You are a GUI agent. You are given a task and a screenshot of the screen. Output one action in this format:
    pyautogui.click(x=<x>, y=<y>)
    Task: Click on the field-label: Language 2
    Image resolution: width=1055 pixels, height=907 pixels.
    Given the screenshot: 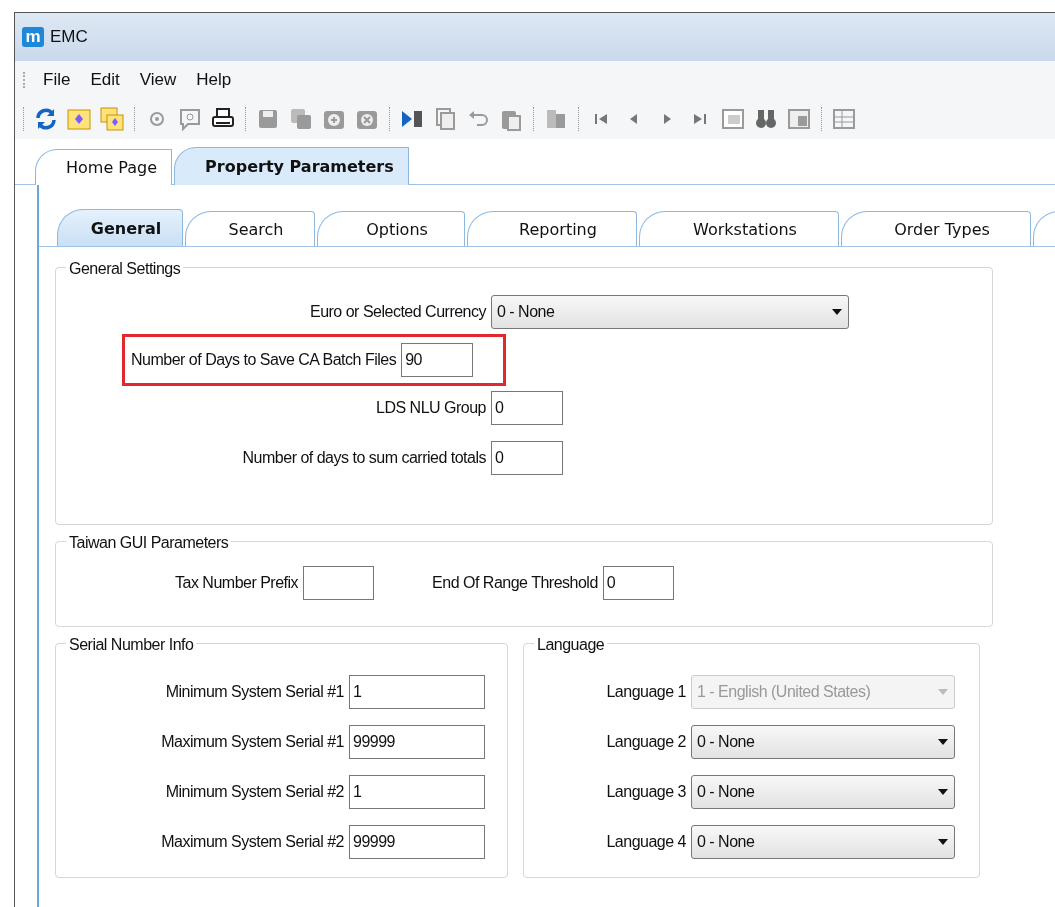 What is the action you would take?
    pyautogui.click(x=645, y=742)
    